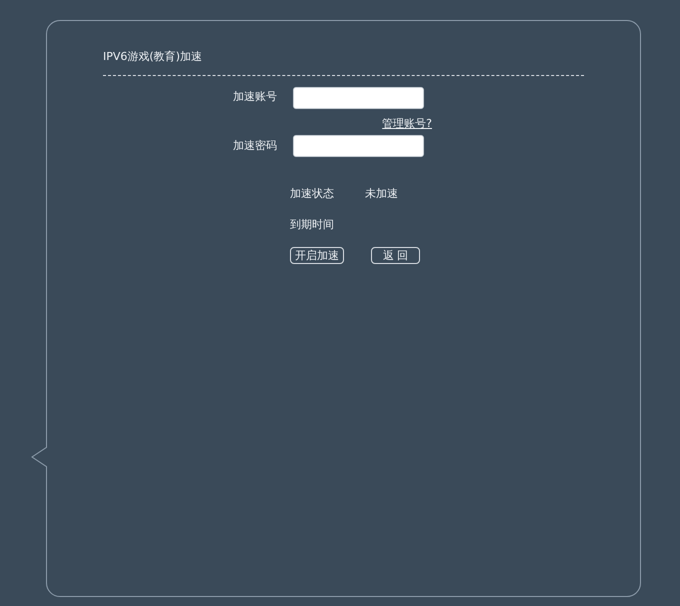  What do you see at coordinates (407, 124) in the screenshot?
I see `manage-account-link: 管理账号?` at bounding box center [407, 124].